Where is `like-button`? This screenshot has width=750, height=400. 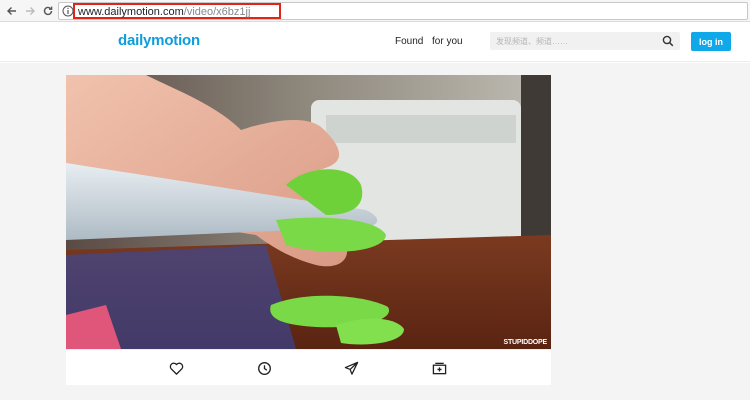 like-button is located at coordinates (176, 368).